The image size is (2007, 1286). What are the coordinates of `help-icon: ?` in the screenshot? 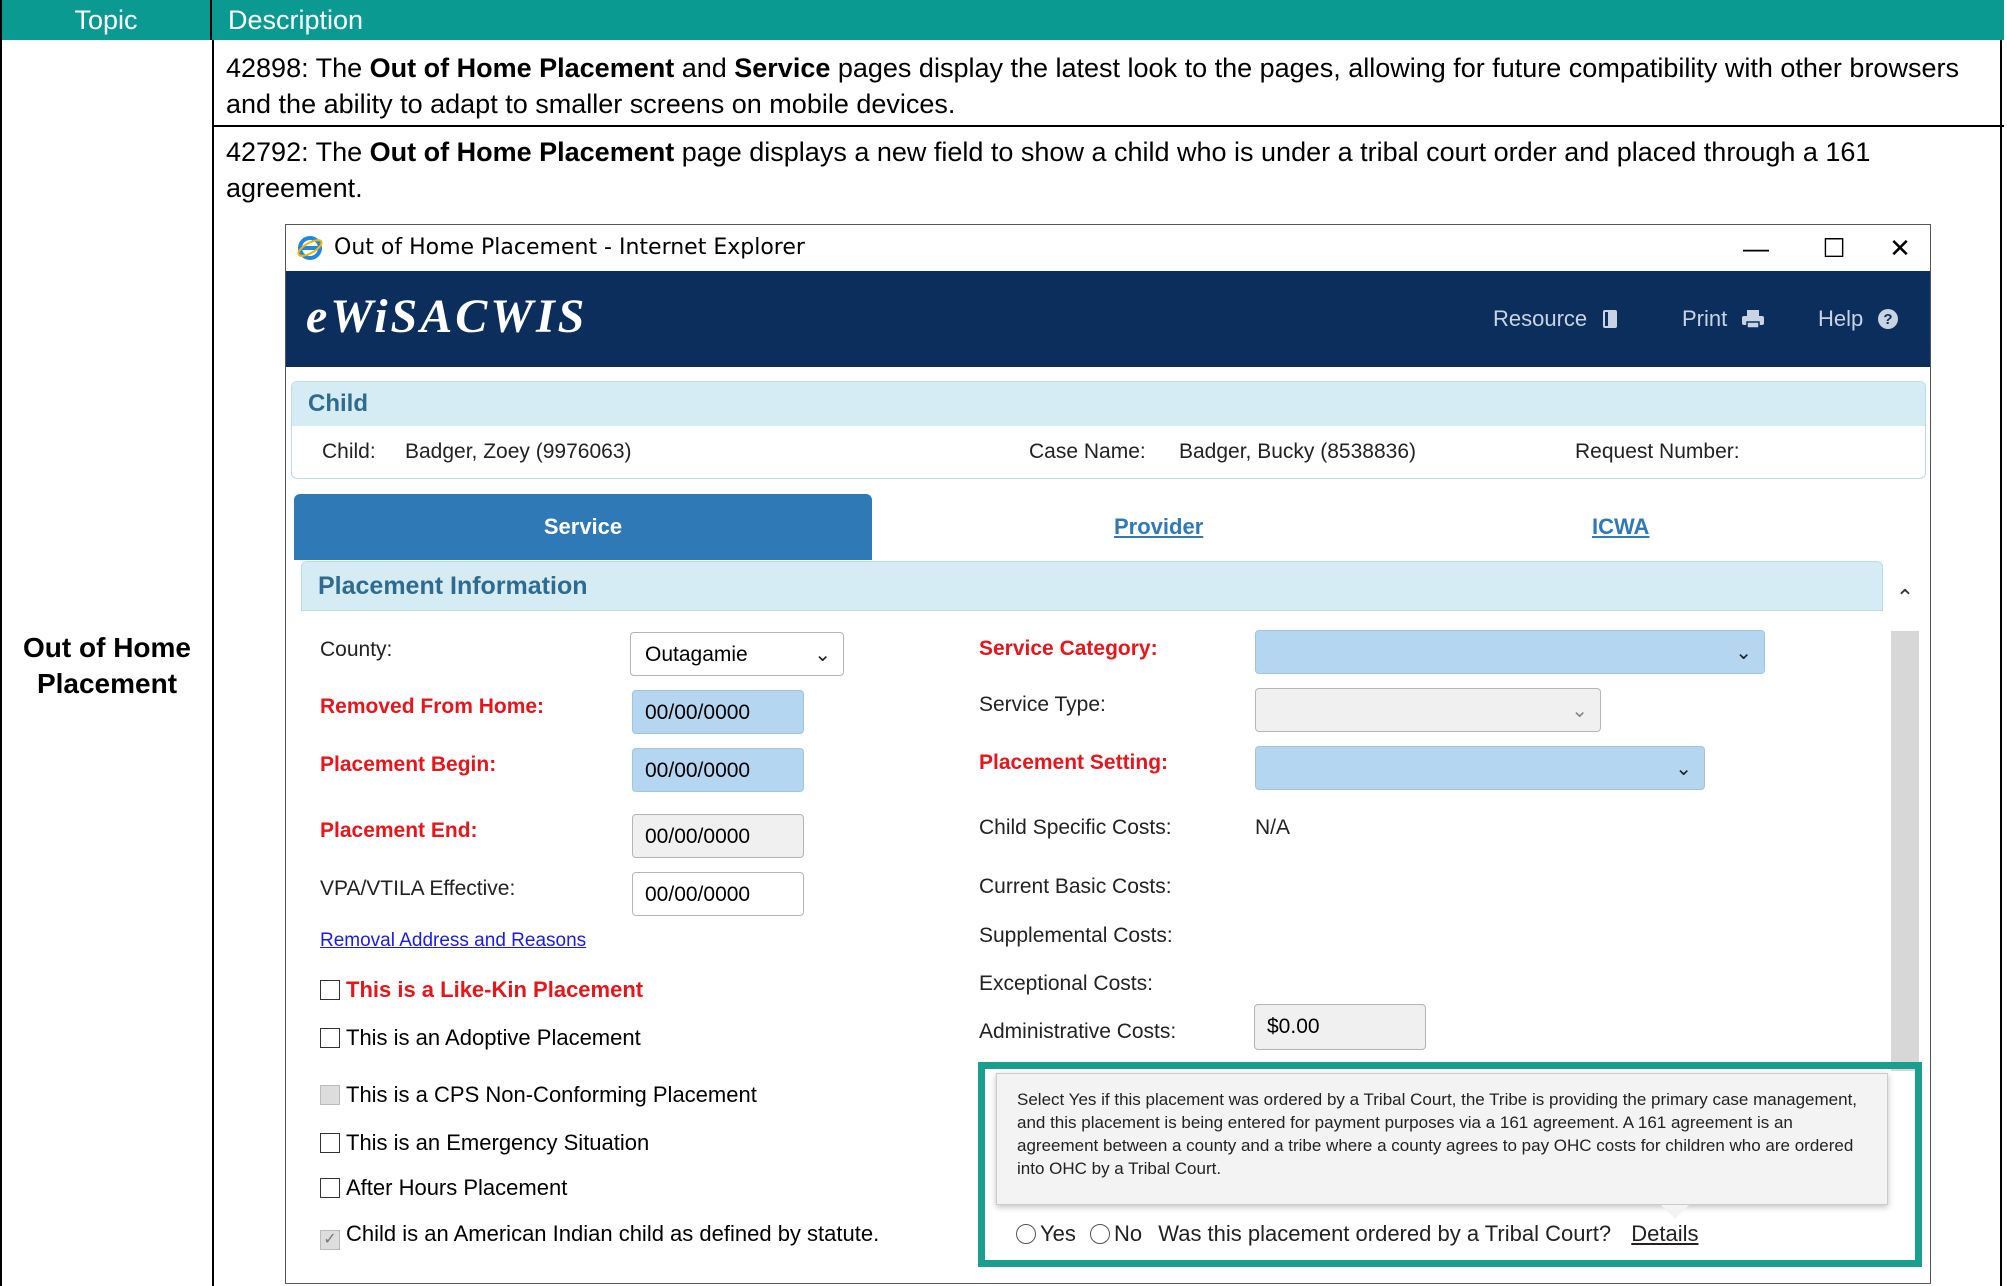 It's located at (1888, 319).